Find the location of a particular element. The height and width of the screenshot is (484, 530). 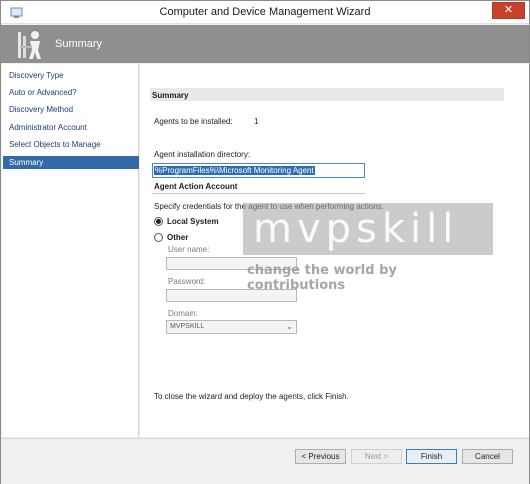

agents-to-install-label: Agents to be installed: is located at coordinates (193, 121).